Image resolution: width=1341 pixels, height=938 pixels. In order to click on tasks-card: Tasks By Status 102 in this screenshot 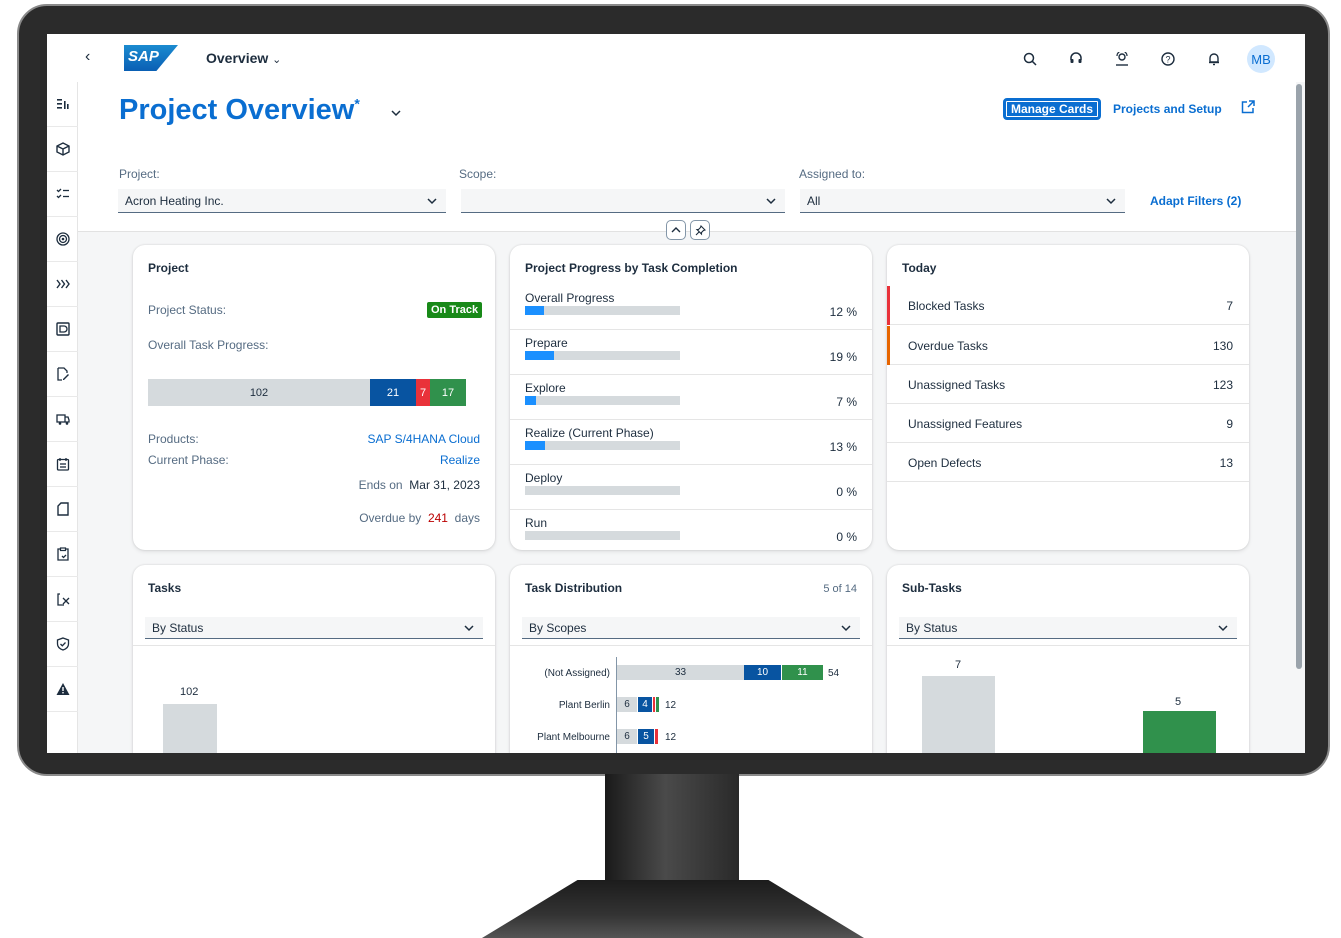, I will do `click(314, 659)`.